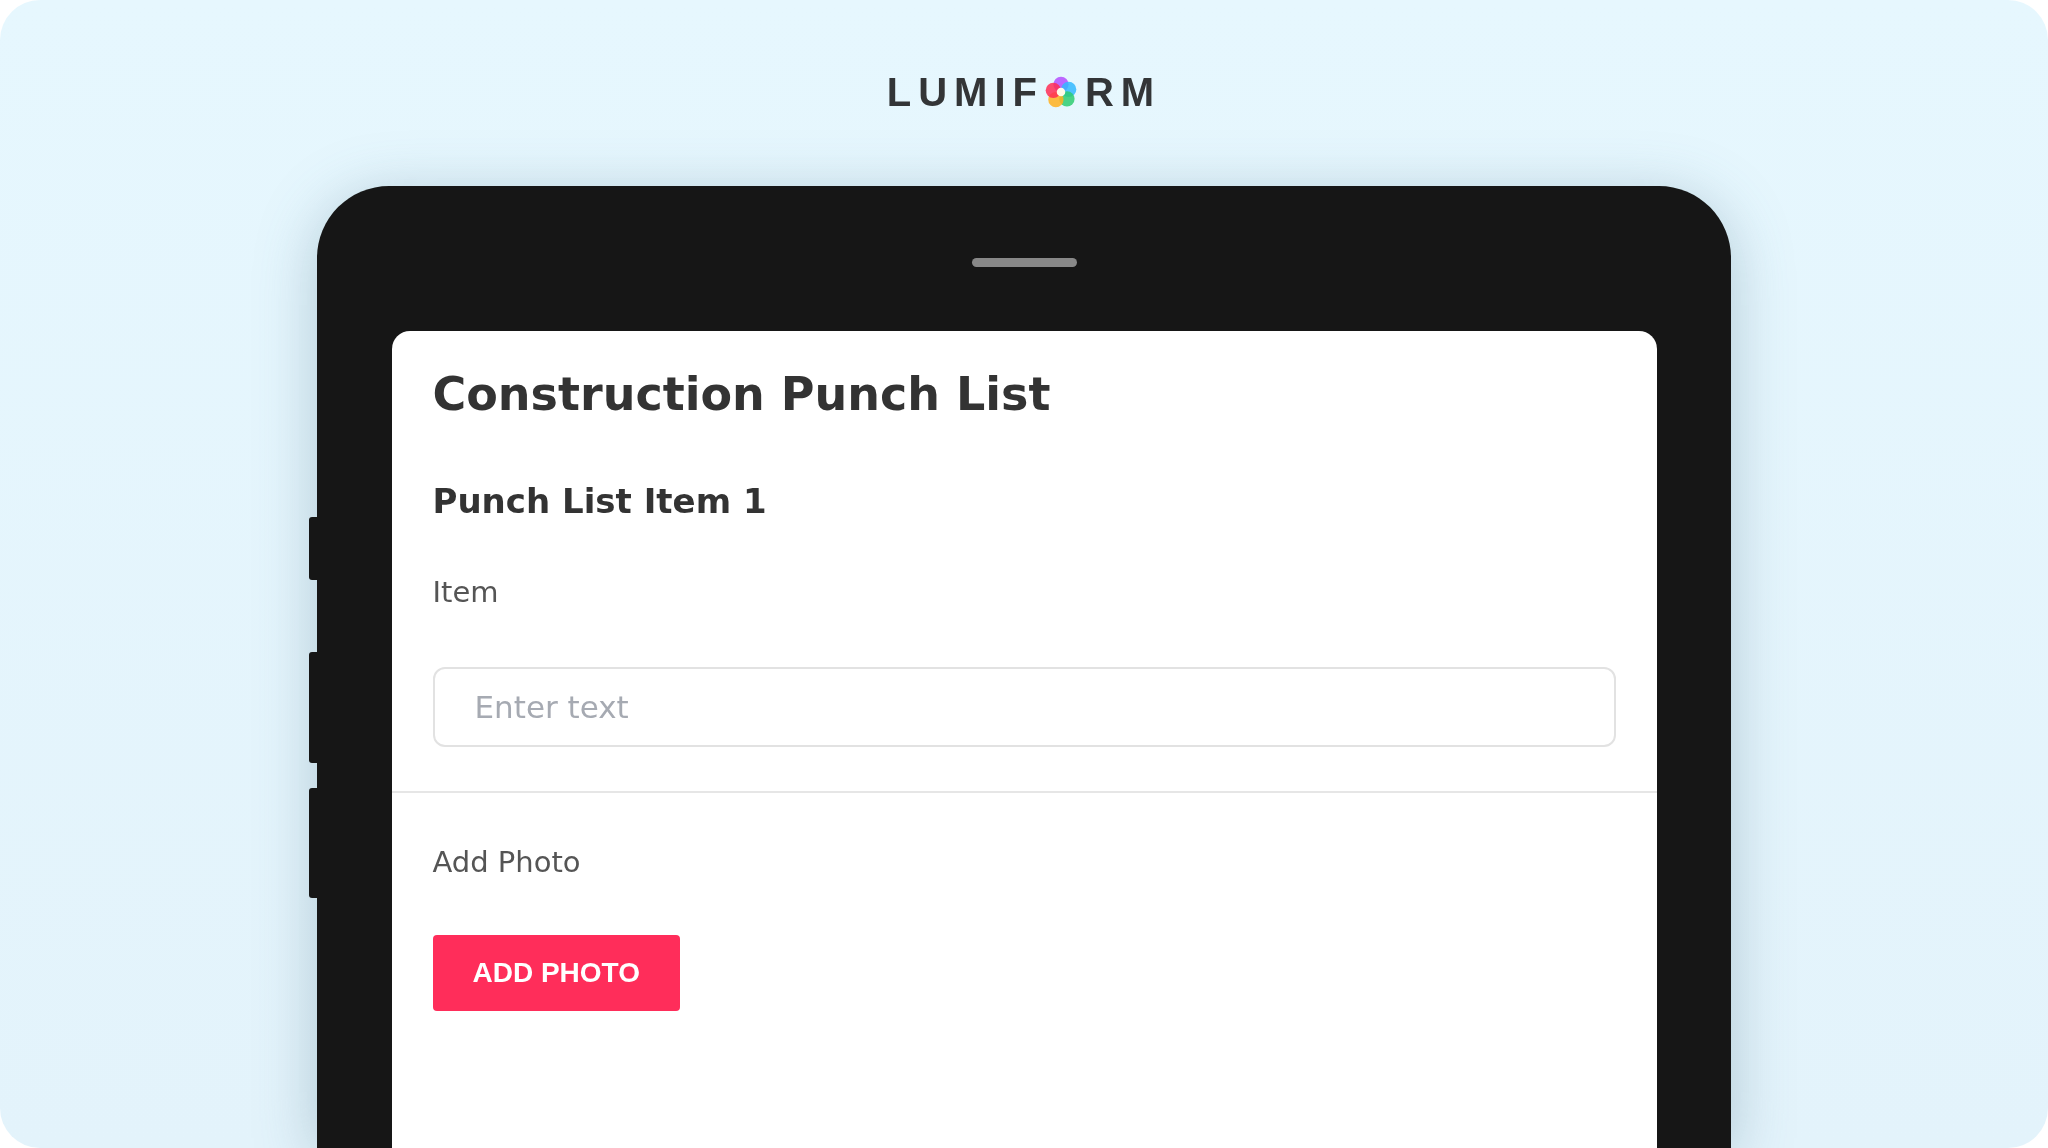  What do you see at coordinates (600, 501) in the screenshot?
I see `section-heading: Punch List Item 1` at bounding box center [600, 501].